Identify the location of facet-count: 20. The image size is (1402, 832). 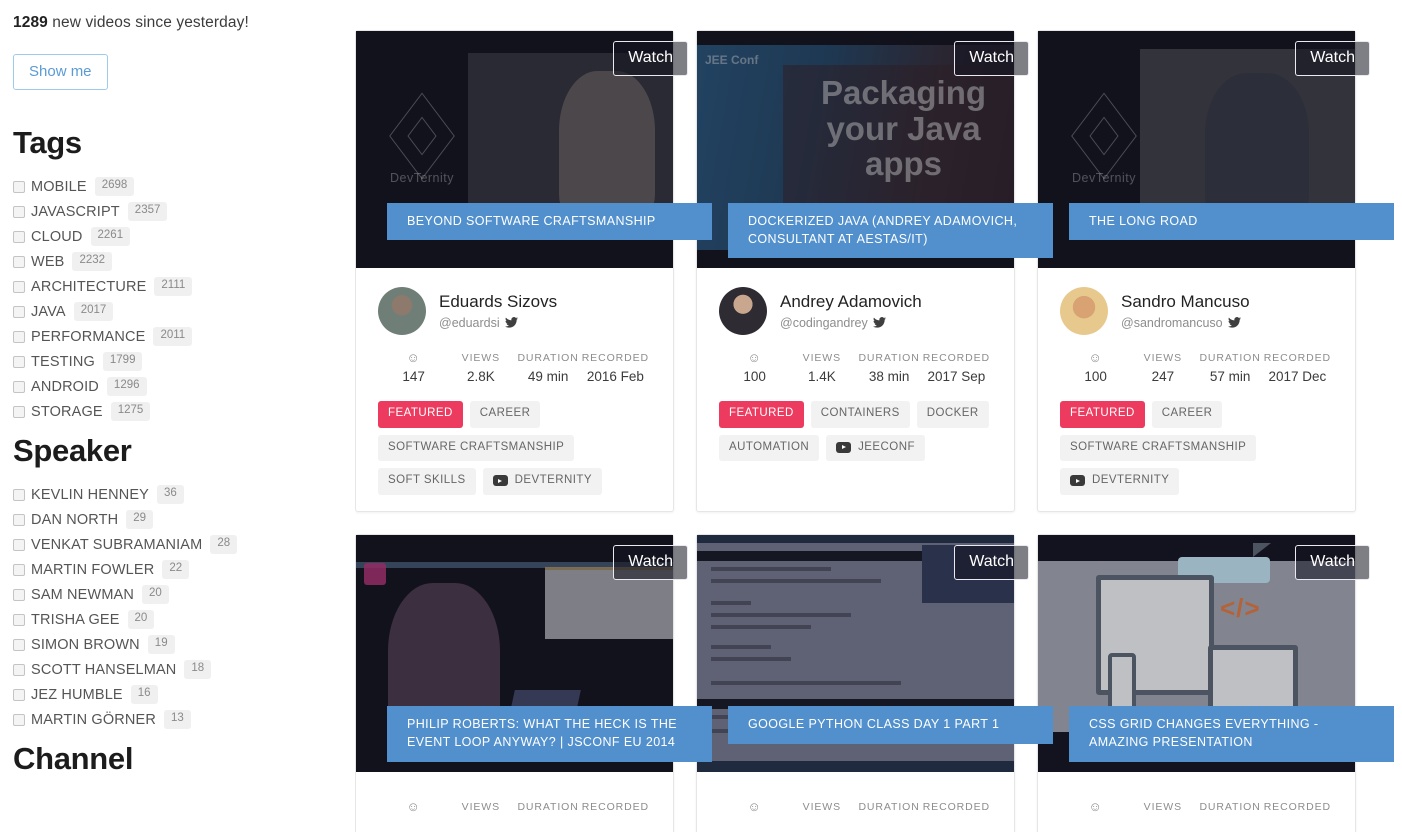
(155, 594).